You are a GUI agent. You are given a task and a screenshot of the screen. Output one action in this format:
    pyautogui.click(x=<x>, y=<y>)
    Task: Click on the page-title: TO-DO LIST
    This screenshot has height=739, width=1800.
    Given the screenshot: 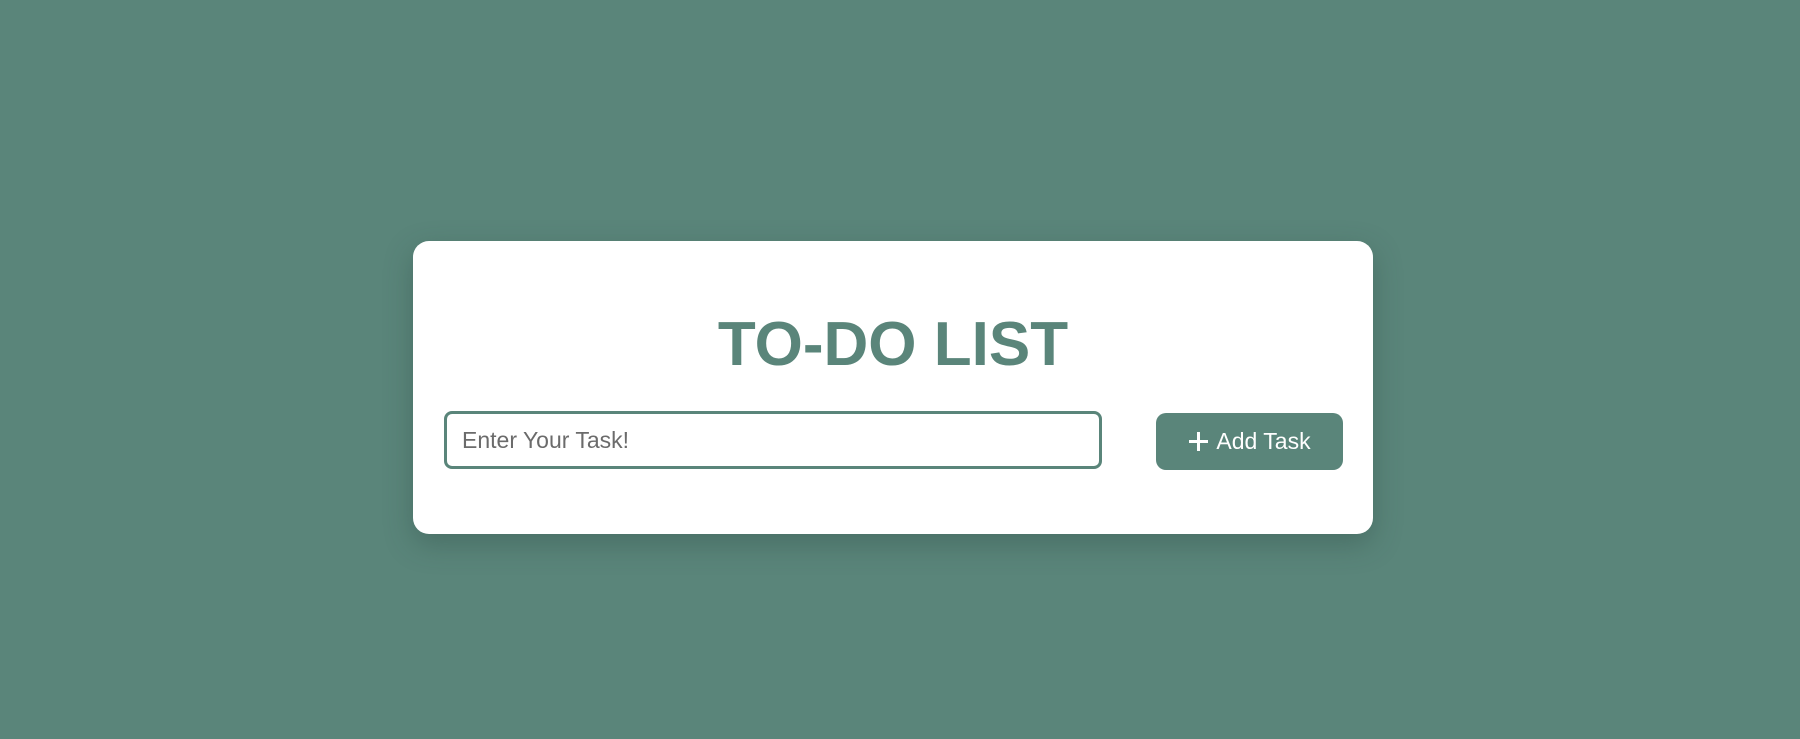 What is the action you would take?
    pyautogui.click(x=893, y=344)
    